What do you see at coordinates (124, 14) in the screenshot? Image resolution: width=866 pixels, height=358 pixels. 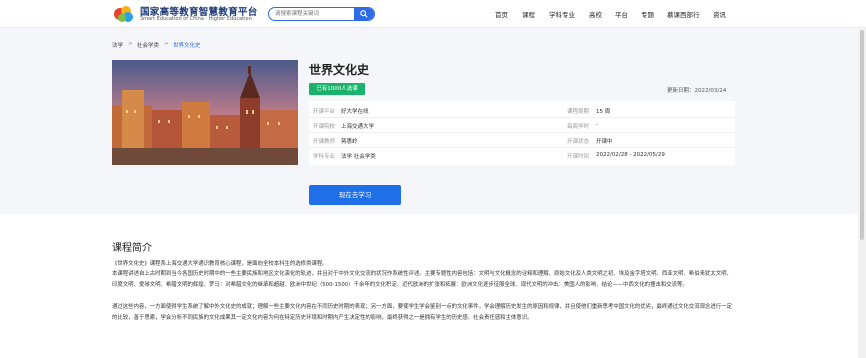 I see `platform-logo-icon` at bounding box center [124, 14].